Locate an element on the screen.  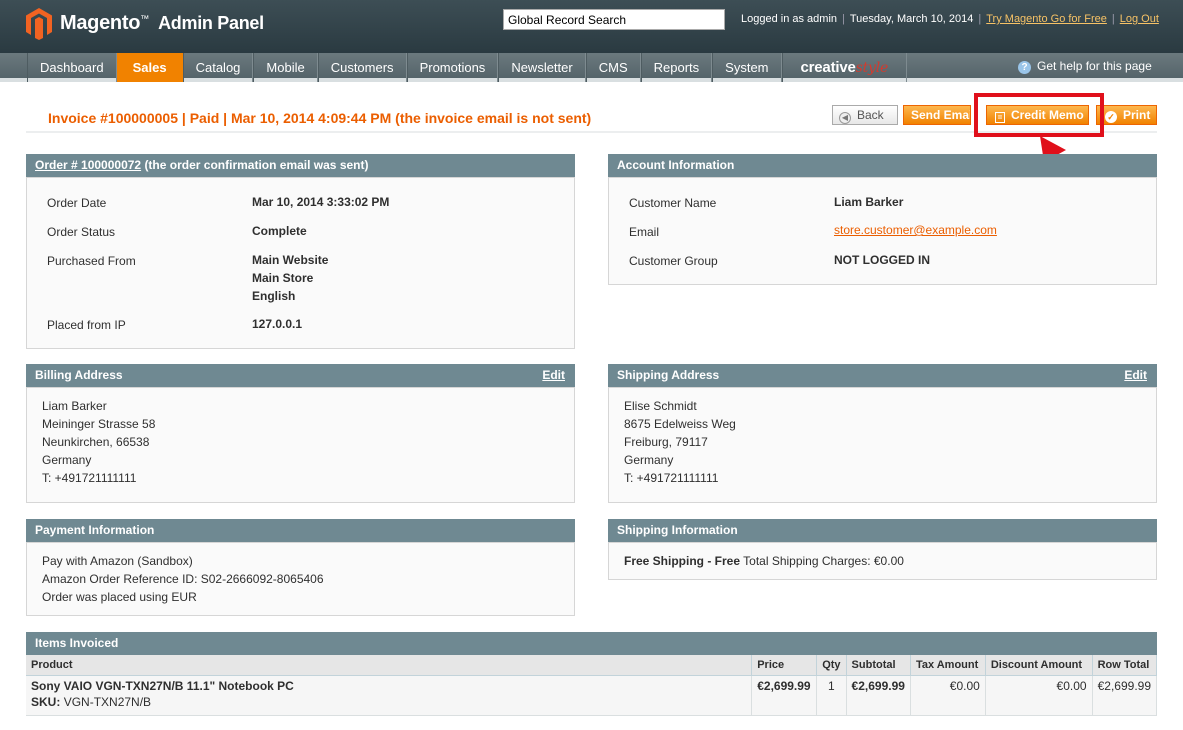
payment-line: Pay with Amazon (Sandbox) is located at coordinates (117, 561).